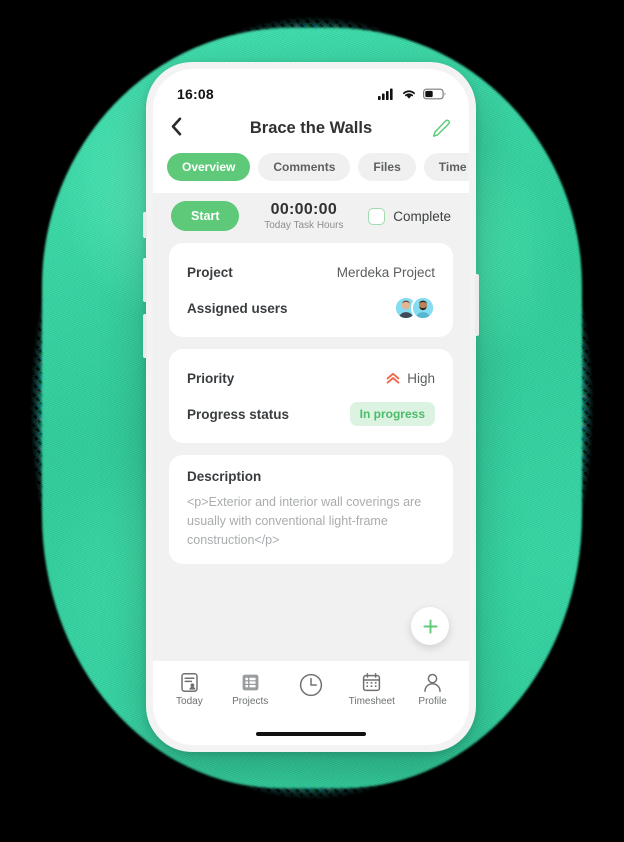  I want to click on project-label: Project, so click(210, 272).